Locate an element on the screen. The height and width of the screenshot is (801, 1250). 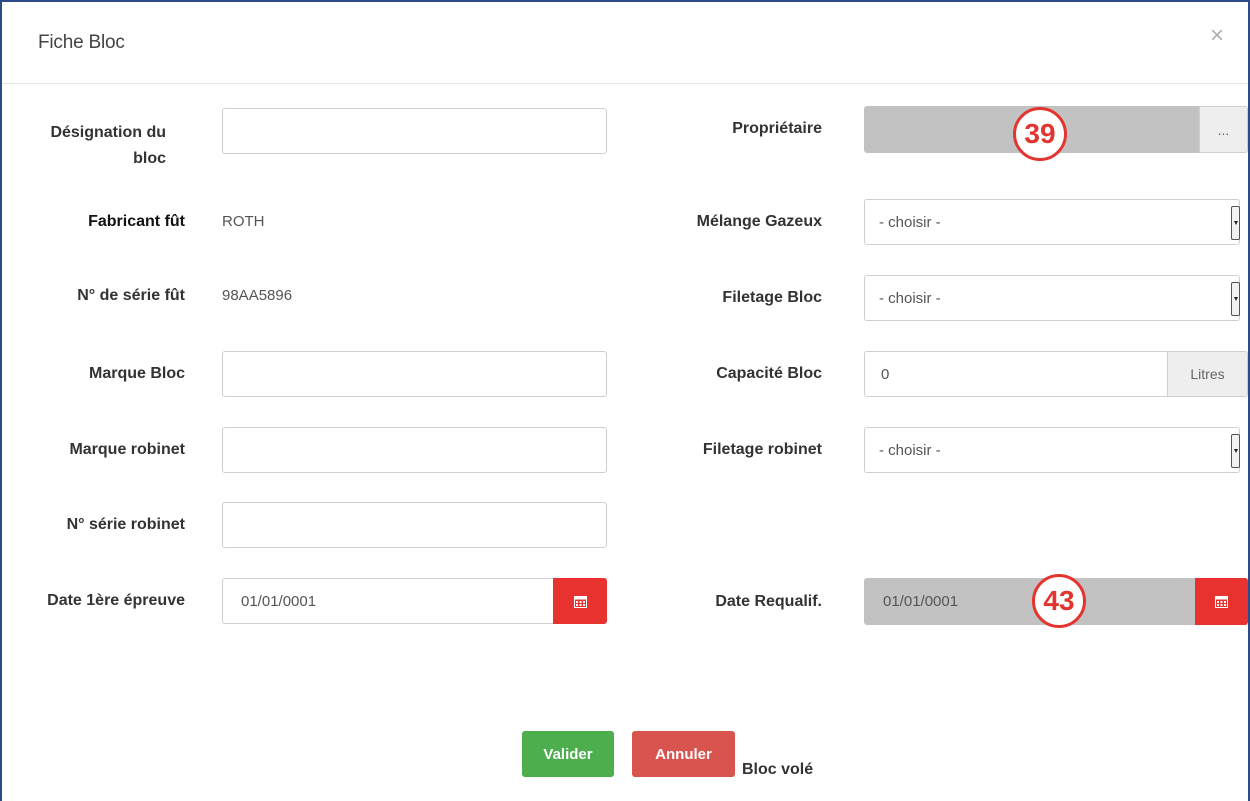
callout-badge-43: 43 is located at coordinates (1059, 601).